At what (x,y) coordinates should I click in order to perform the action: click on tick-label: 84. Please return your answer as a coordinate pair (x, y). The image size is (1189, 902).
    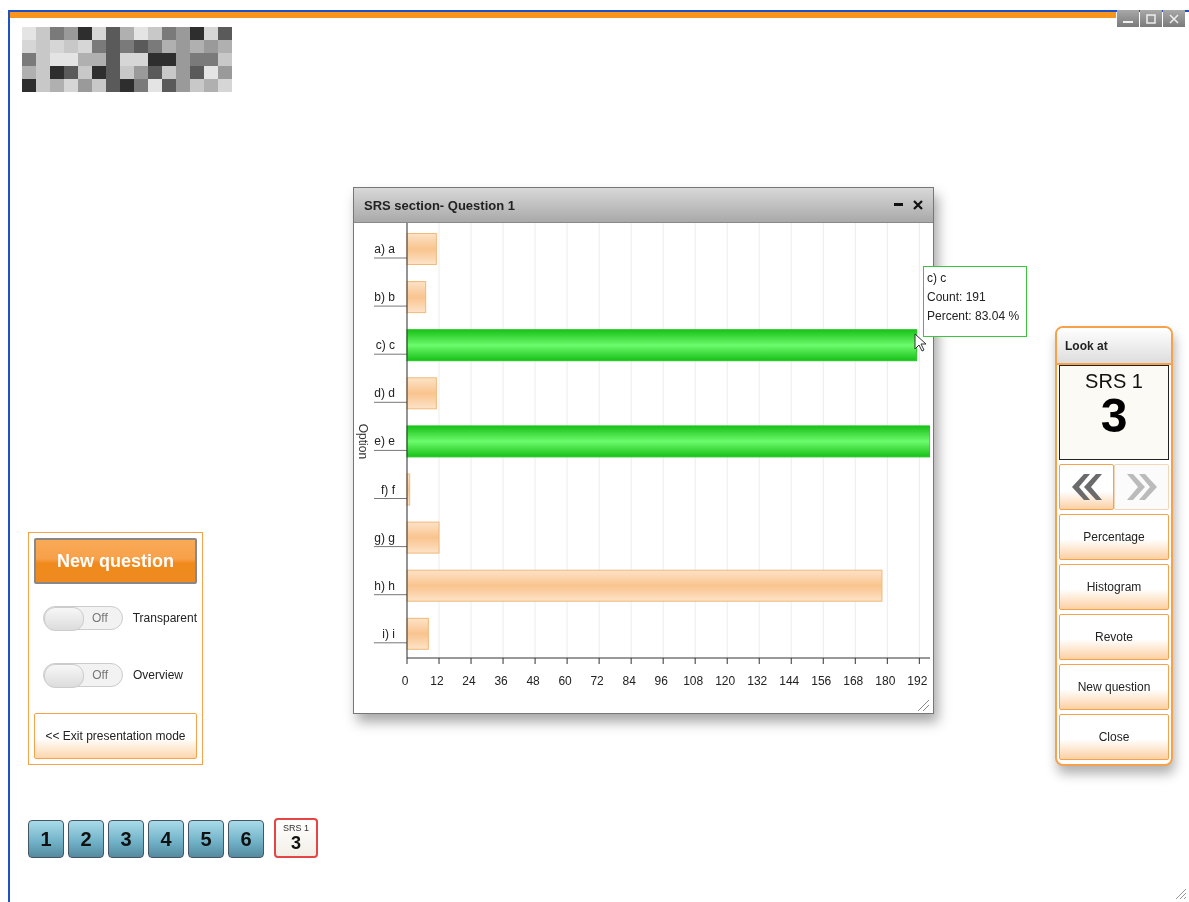
    Looking at the image, I should click on (629, 681).